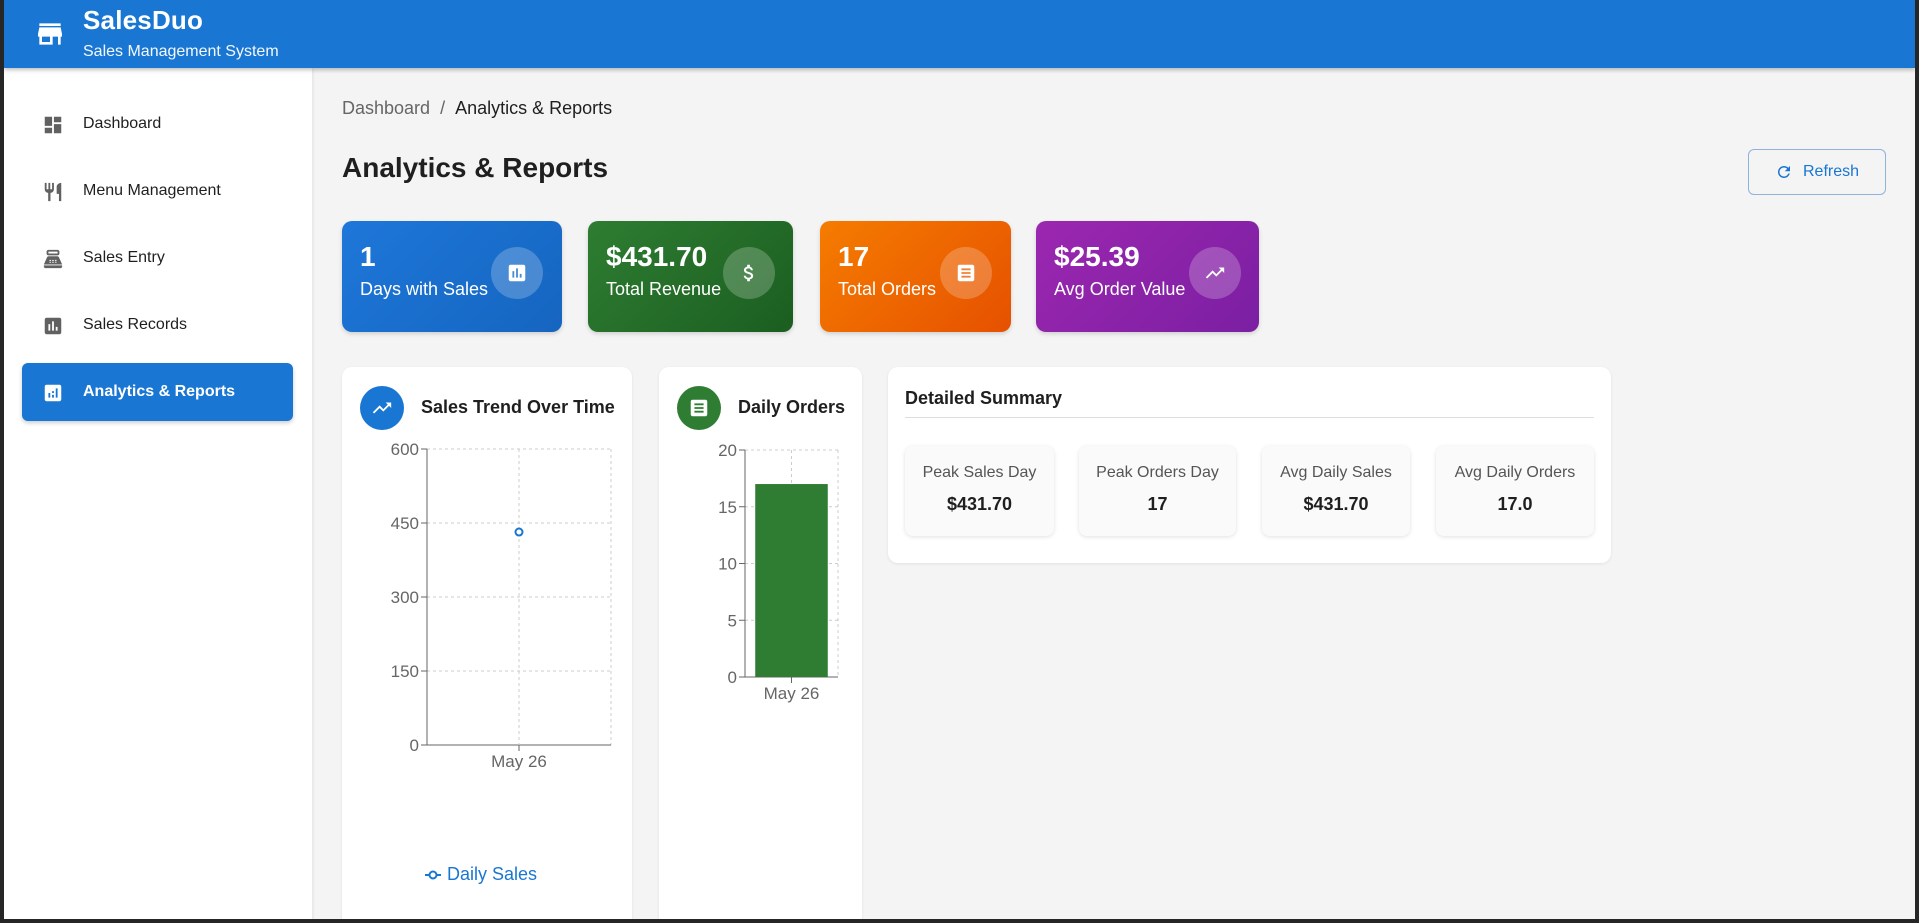 This screenshot has width=1919, height=923. I want to click on stat-card-days-with-sales: 1 Days with Sales, so click(452, 276).